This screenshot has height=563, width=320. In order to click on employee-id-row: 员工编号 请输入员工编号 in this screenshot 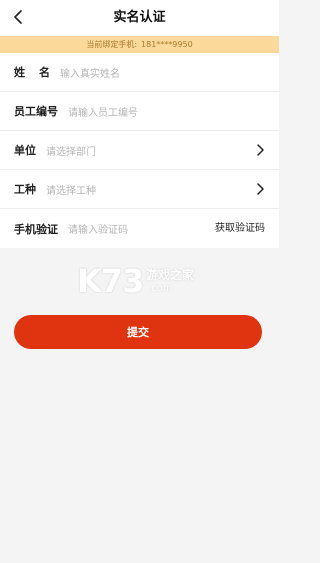, I will do `click(139, 111)`.